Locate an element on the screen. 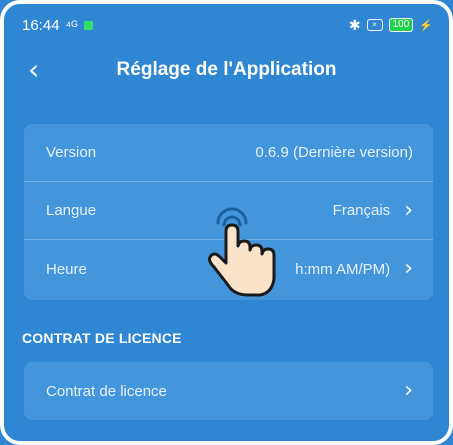 The width and height of the screenshot is (453, 445). charging-icon: ⚡ is located at coordinates (426, 25).